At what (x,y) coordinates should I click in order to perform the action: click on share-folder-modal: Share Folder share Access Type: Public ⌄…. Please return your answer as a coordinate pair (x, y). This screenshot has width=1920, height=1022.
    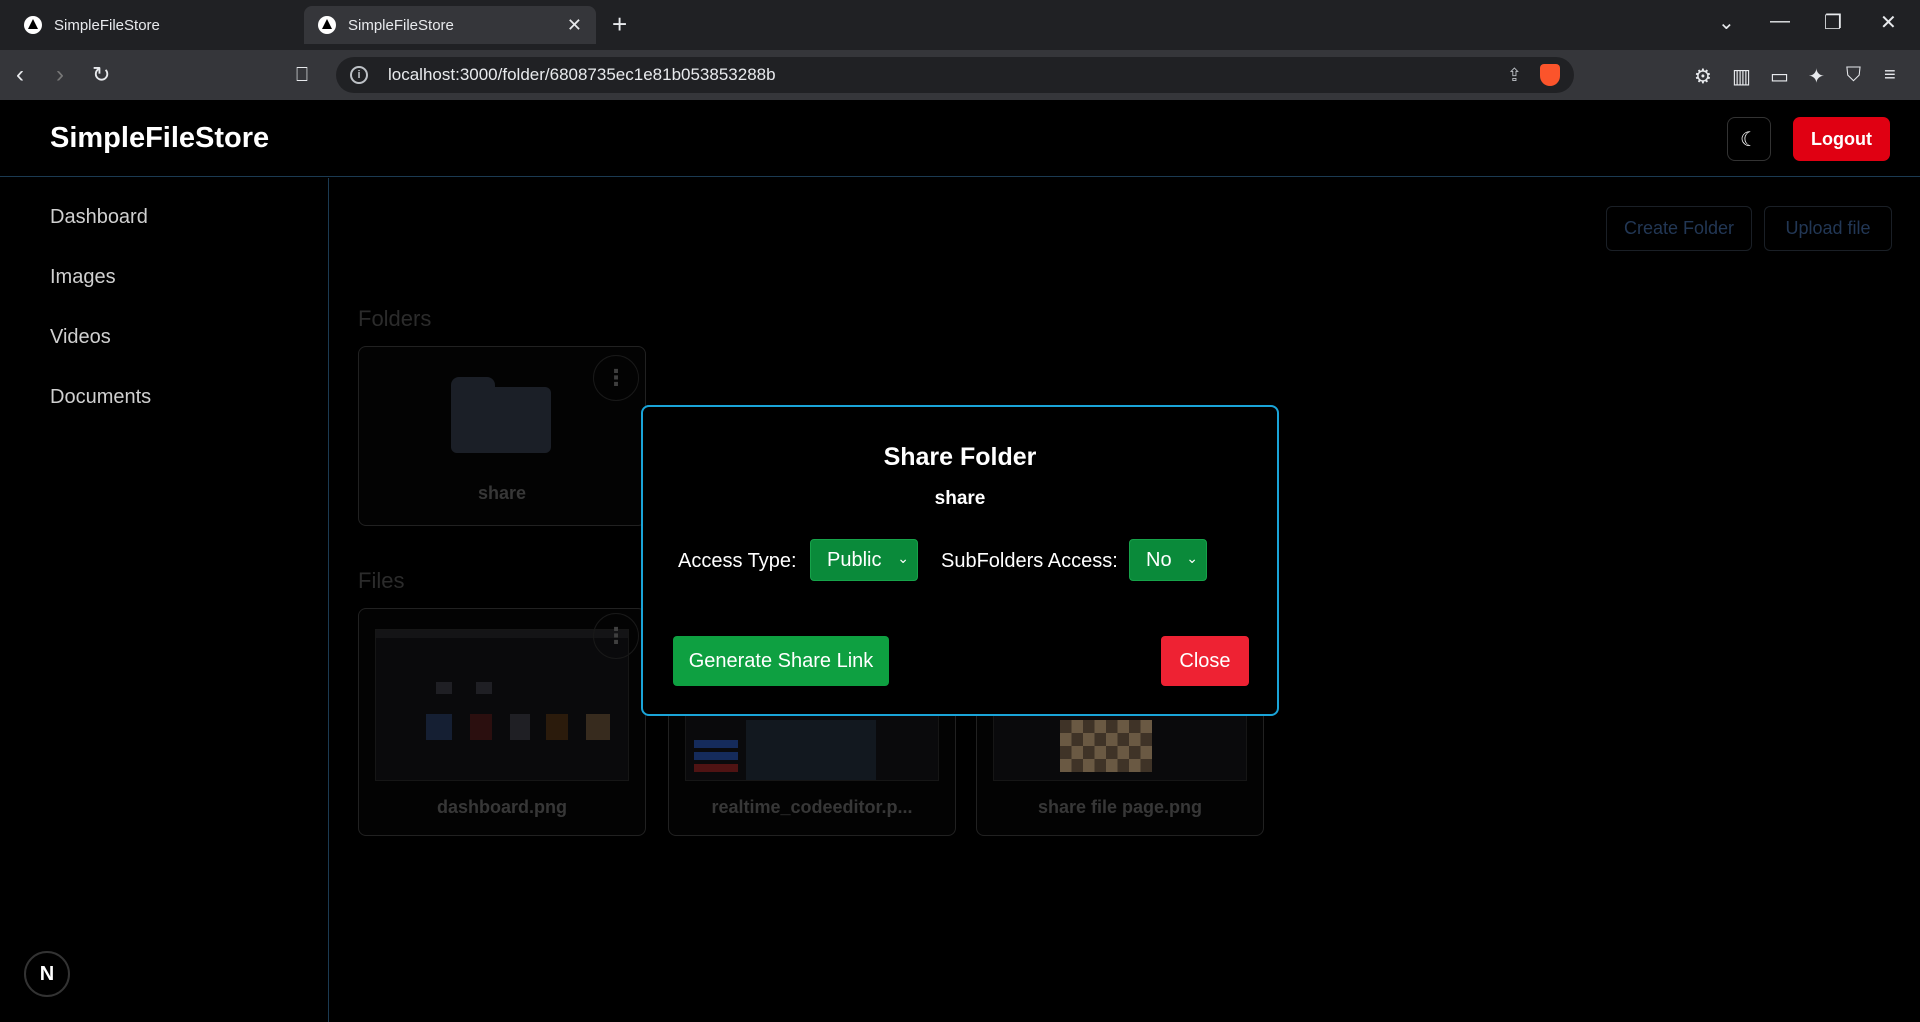
    Looking at the image, I should click on (960, 560).